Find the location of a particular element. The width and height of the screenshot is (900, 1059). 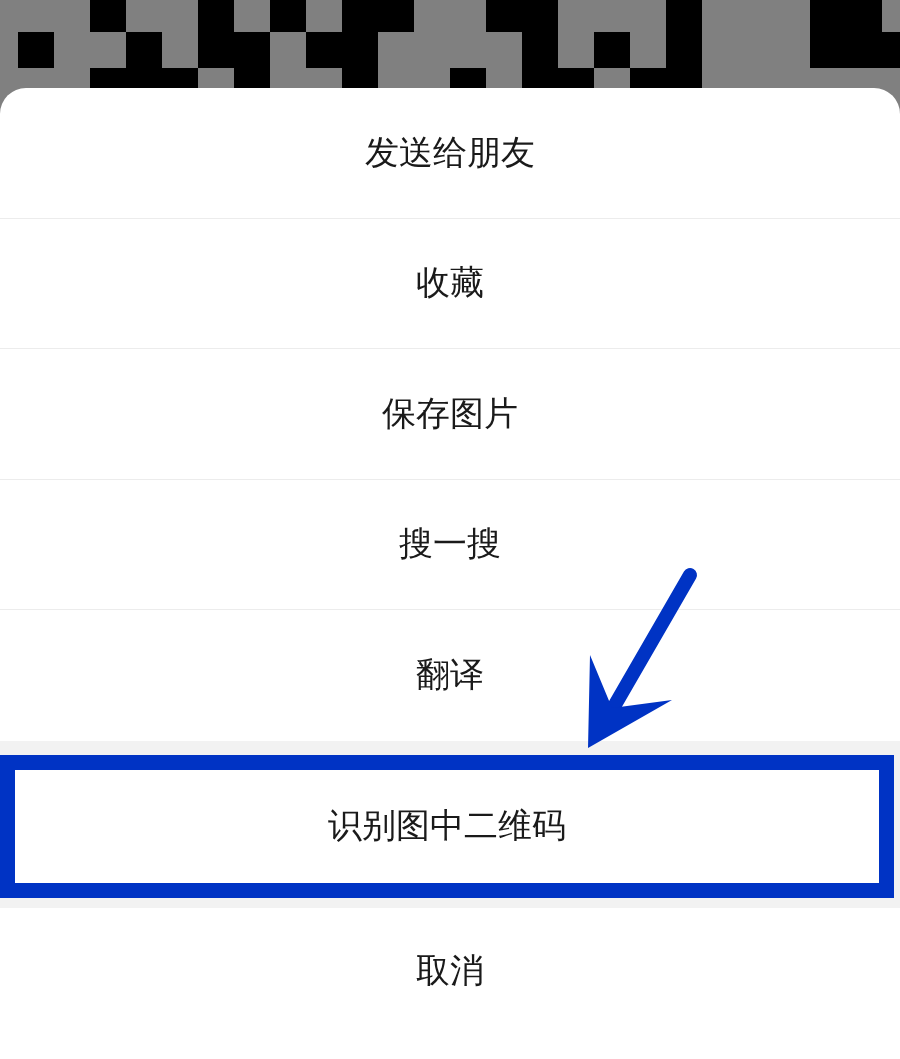

menu-item: 识别图中二维码 is located at coordinates (447, 826).